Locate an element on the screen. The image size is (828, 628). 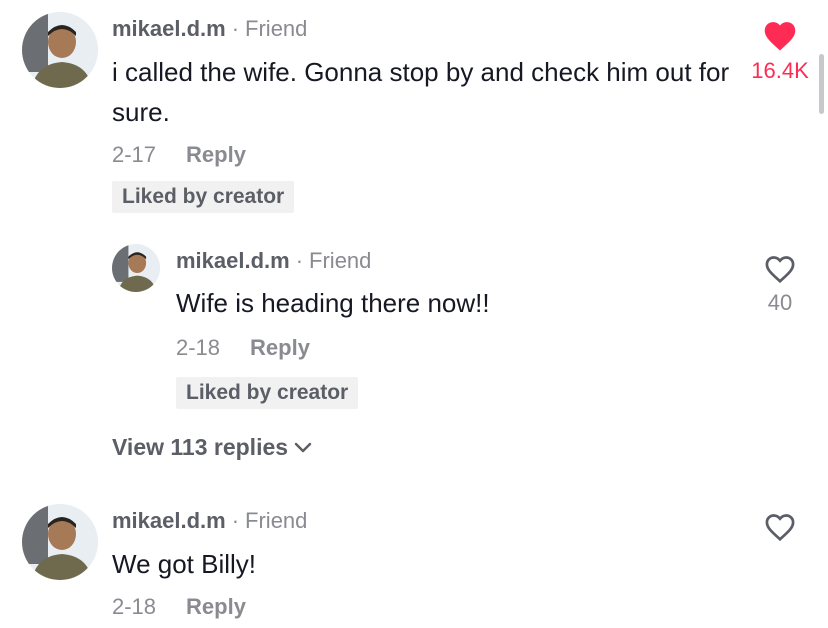
heart-filled-icon is located at coordinates (780, 36).